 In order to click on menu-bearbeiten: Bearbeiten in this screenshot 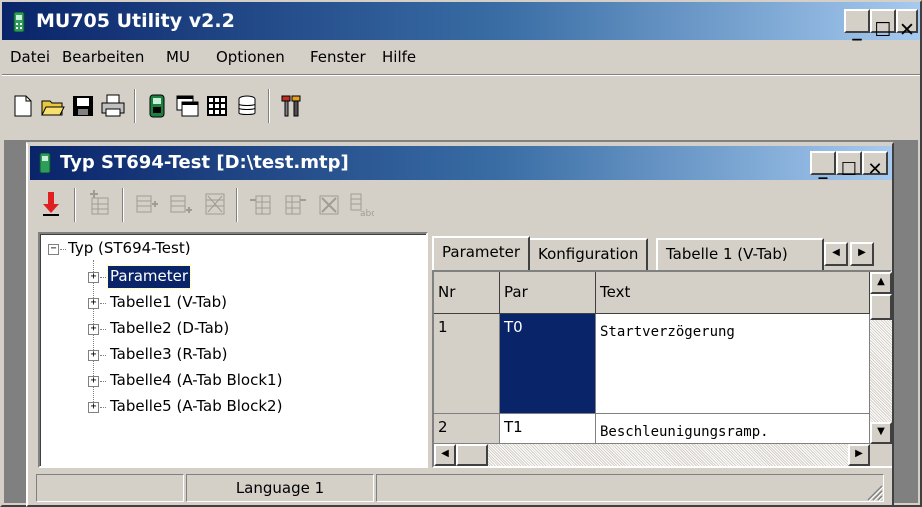, I will do `click(103, 57)`.